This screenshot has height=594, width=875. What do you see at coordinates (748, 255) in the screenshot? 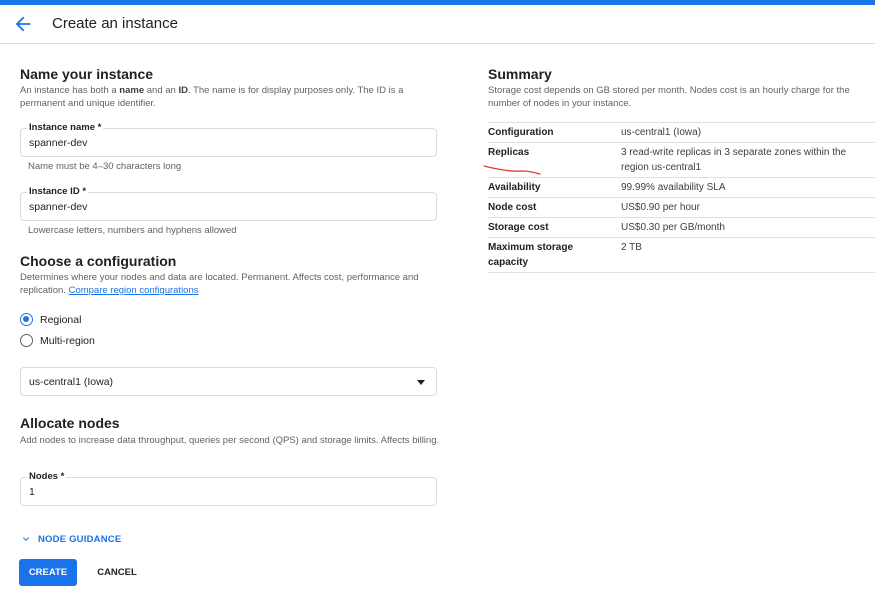
I see `summary-value: 2 TB` at bounding box center [748, 255].